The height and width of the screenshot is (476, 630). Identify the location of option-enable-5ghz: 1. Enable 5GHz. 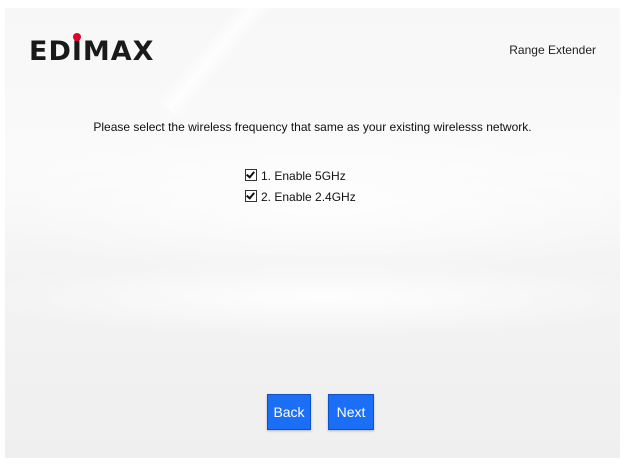
(295, 176).